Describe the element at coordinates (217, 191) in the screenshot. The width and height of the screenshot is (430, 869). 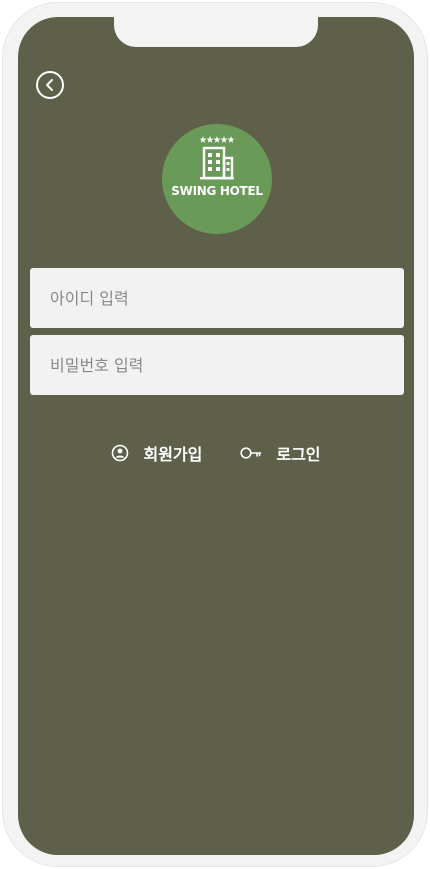
I see `hotel-name: SWING HOTEL` at that location.